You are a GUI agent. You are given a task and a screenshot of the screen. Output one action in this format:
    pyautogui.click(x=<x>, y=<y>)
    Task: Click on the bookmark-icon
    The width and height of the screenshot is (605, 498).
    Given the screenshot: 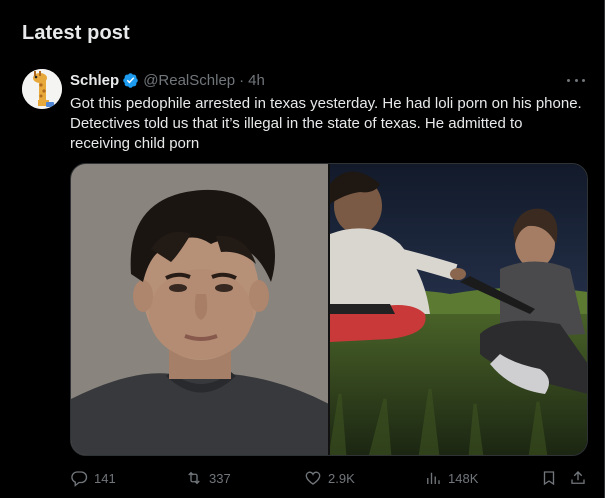 What is the action you would take?
    pyautogui.click(x=549, y=478)
    